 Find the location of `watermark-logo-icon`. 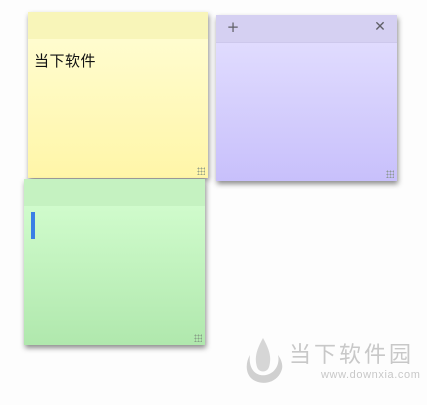

watermark-logo-icon is located at coordinates (264, 360).